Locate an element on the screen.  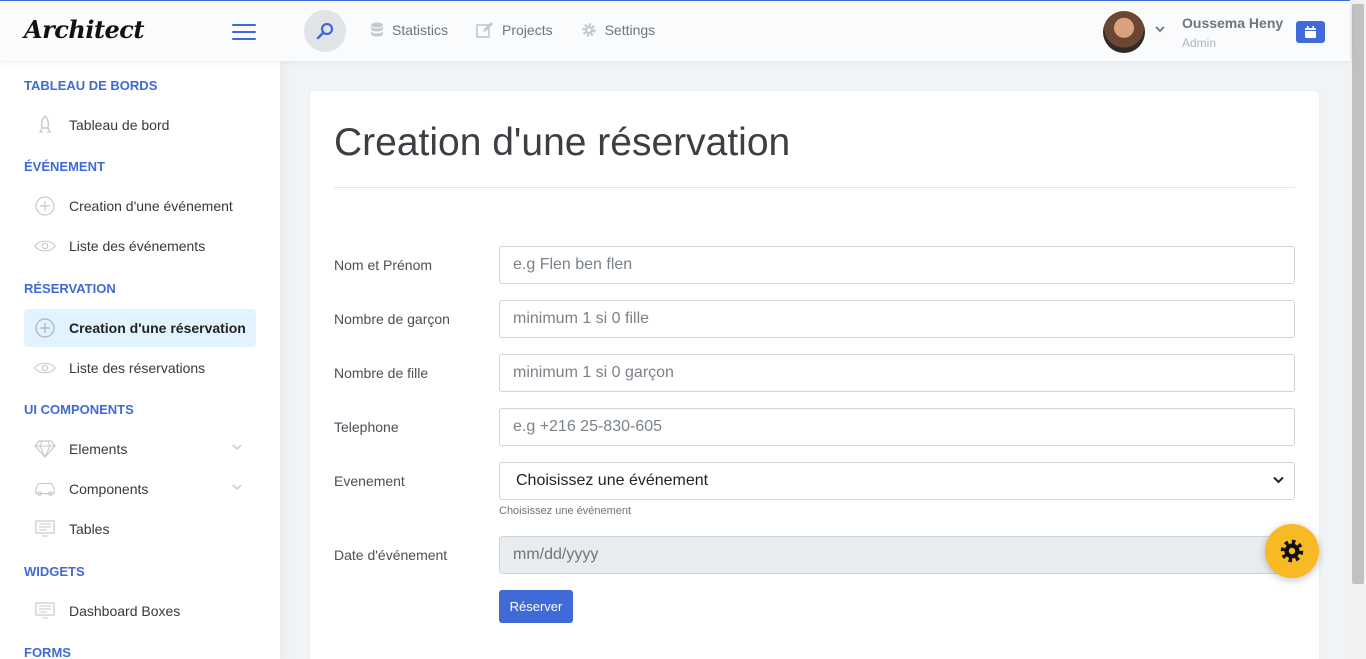
database-icon is located at coordinates (377, 29).